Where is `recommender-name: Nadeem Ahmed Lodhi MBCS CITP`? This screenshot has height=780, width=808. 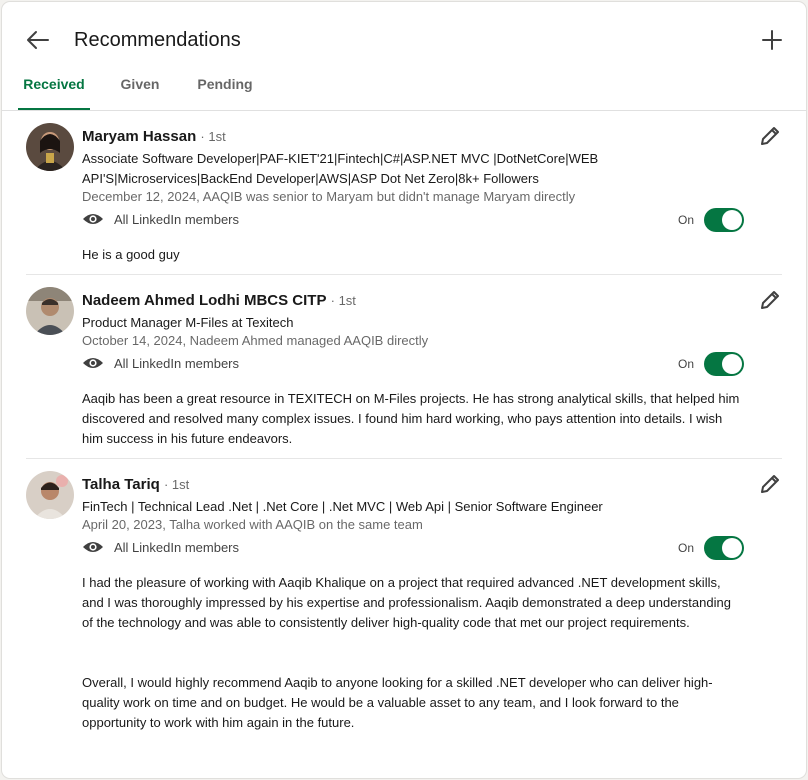 recommender-name: Nadeem Ahmed Lodhi MBCS CITP is located at coordinates (204, 300).